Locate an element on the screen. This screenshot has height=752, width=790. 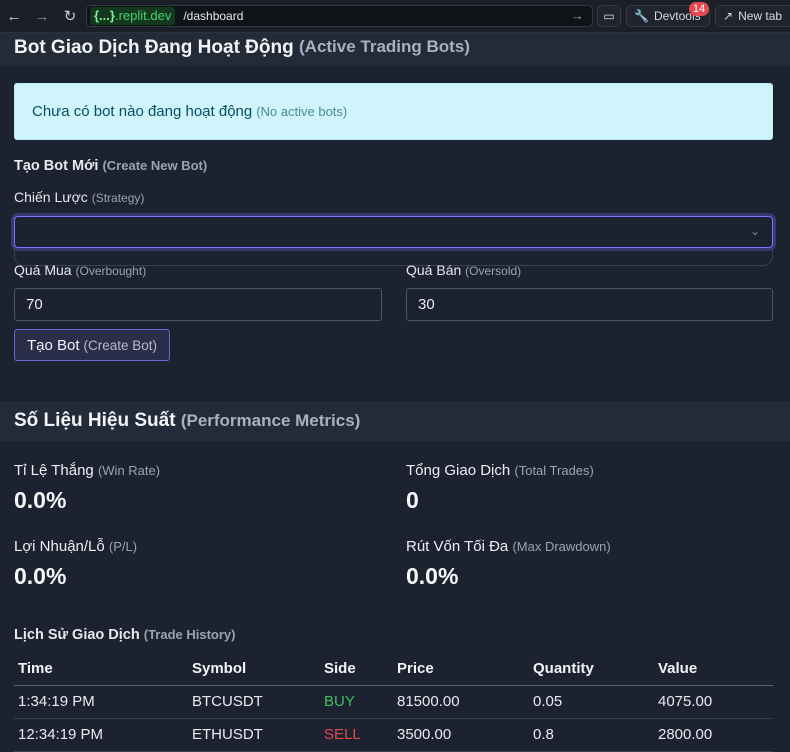
win-rate-label: Tỉ Lệ Thắng (Win Rate) is located at coordinates (87, 470).